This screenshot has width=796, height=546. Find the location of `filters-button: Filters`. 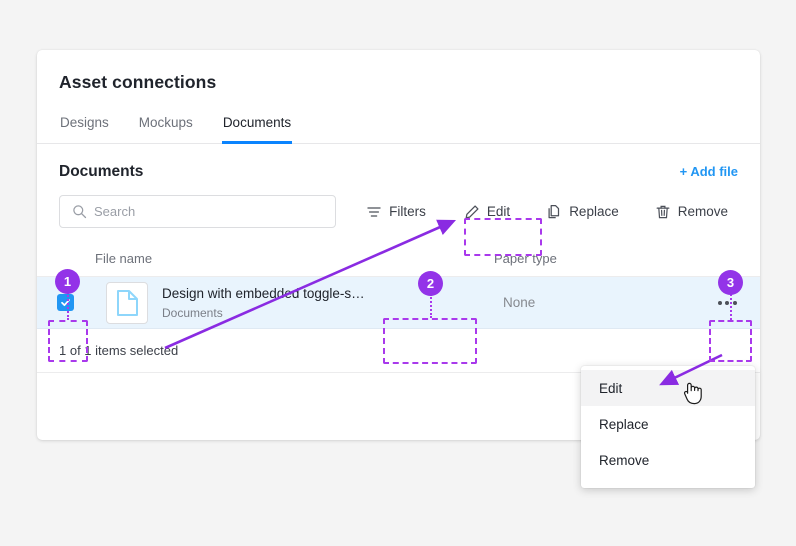

filters-button: Filters is located at coordinates (396, 212).